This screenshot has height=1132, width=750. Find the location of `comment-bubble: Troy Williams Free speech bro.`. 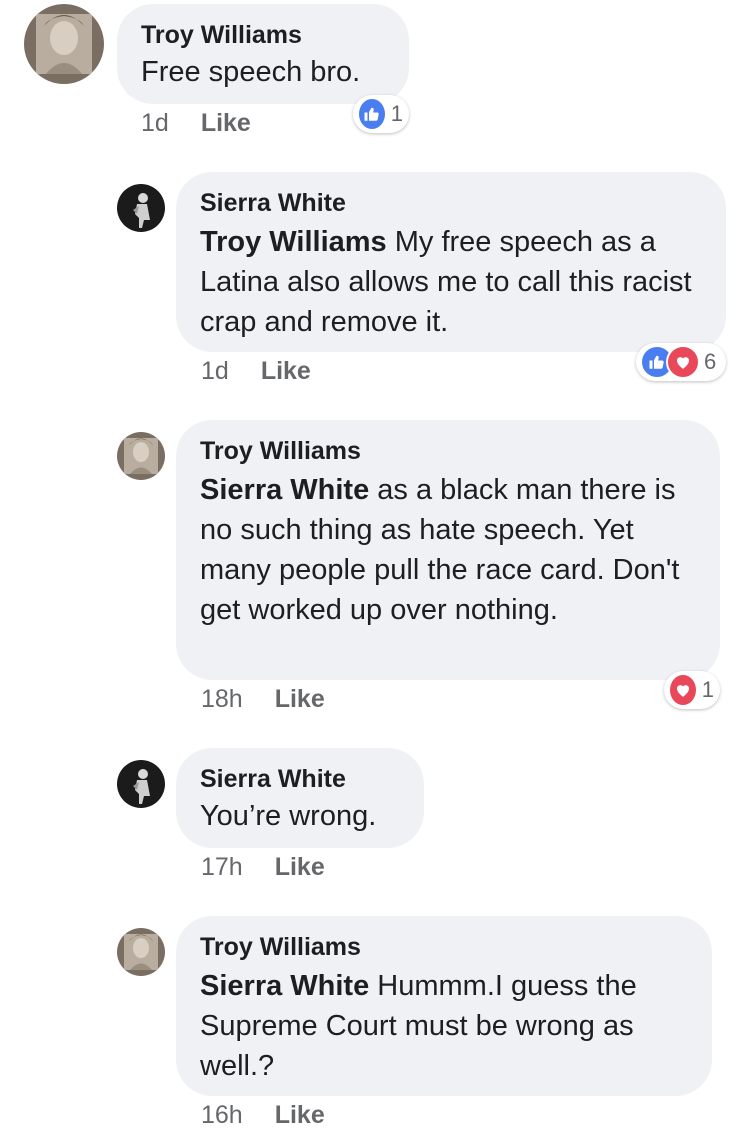

comment-bubble: Troy Williams Free speech bro. is located at coordinates (263, 54).